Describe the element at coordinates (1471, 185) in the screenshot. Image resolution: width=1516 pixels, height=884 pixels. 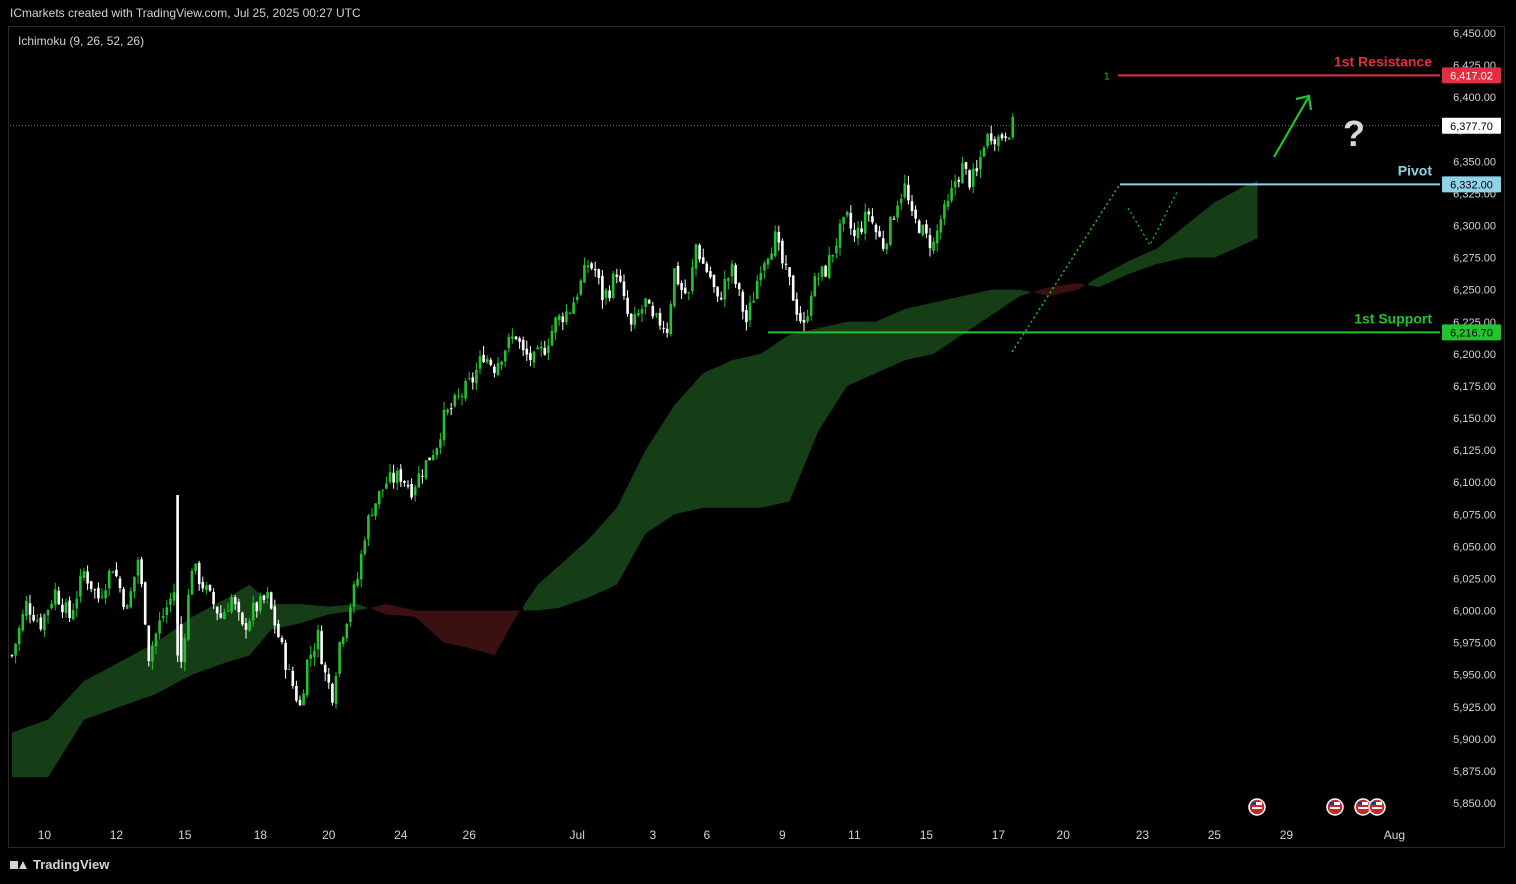
I see `pivot-badge-label: 6,332.00` at that location.